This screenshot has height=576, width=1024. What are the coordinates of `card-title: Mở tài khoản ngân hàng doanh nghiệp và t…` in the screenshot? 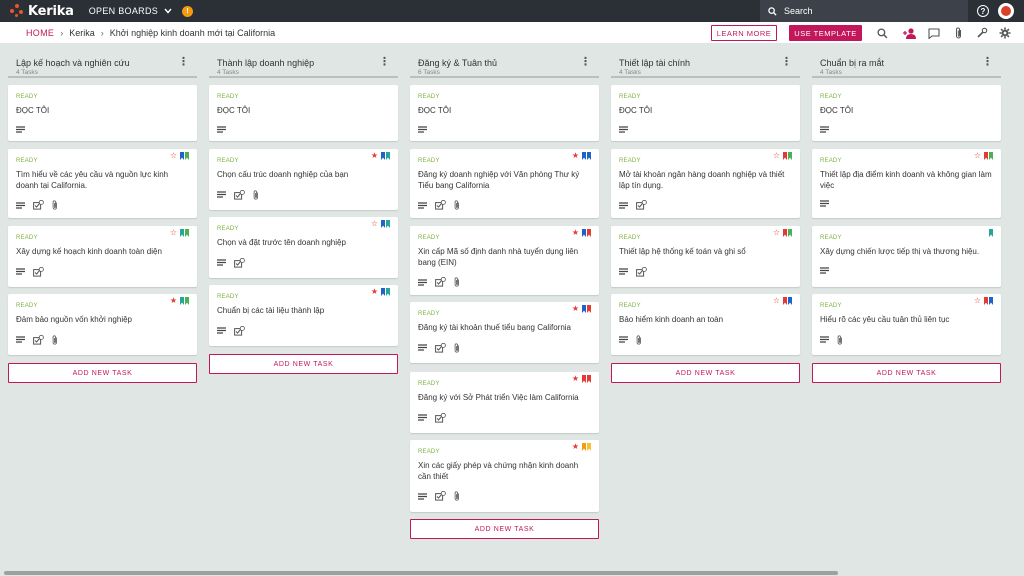 It's located at (702, 180).